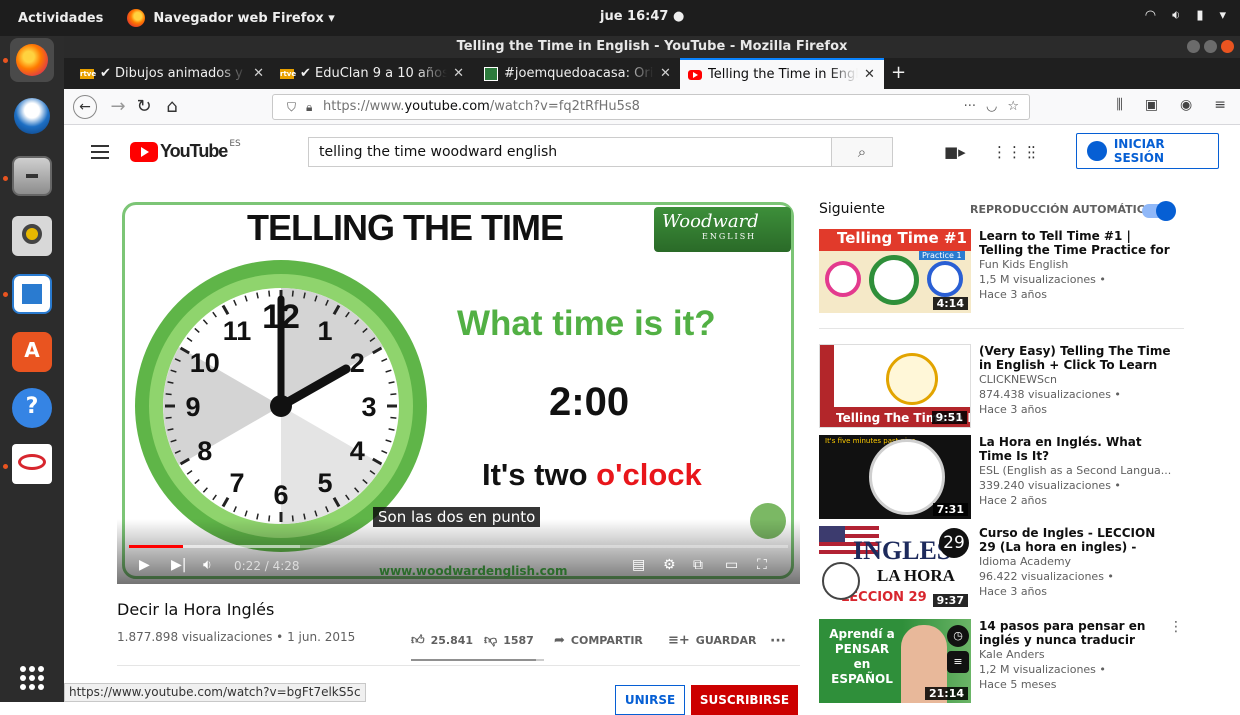 This screenshot has width=1240, height=715. Describe the element at coordinates (991, 107) in the screenshot. I see `pocket-icon: ◡` at that location.